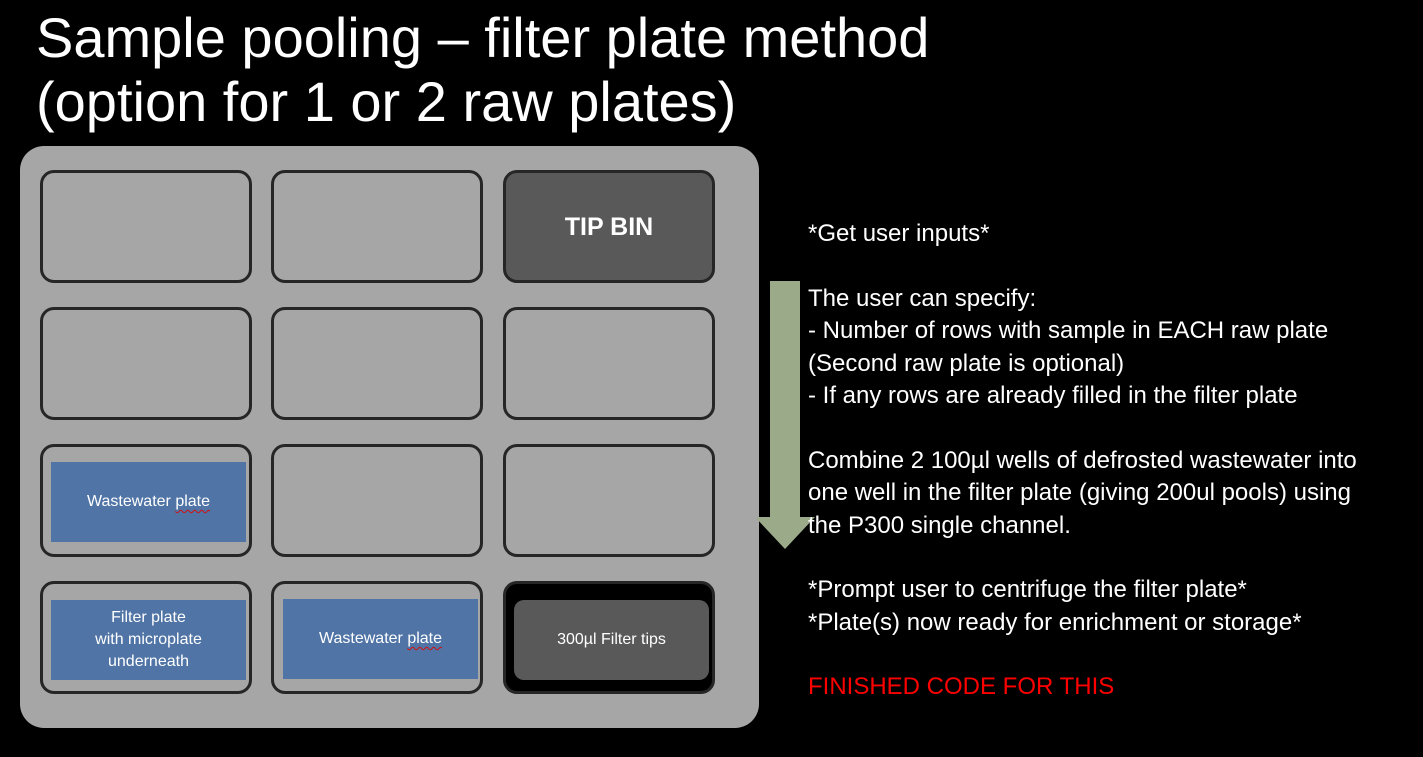  I want to click on wastewater-plate-2-label: Wastewater plate, so click(380, 638).